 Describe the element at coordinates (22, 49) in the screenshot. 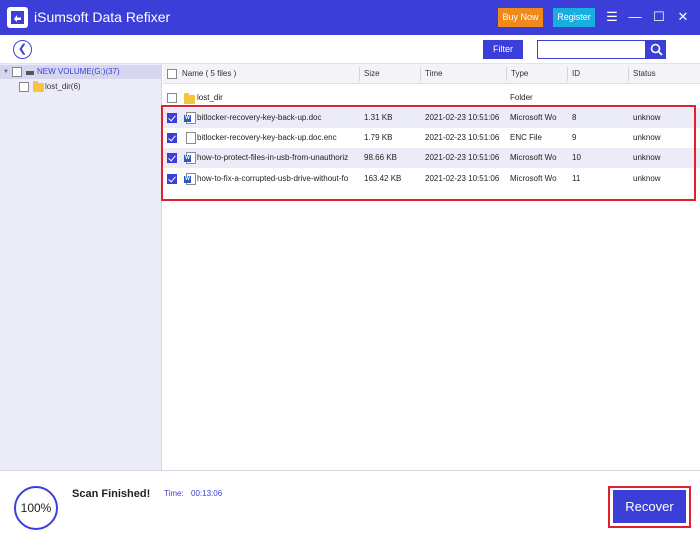

I see `back-button: ❮` at that location.